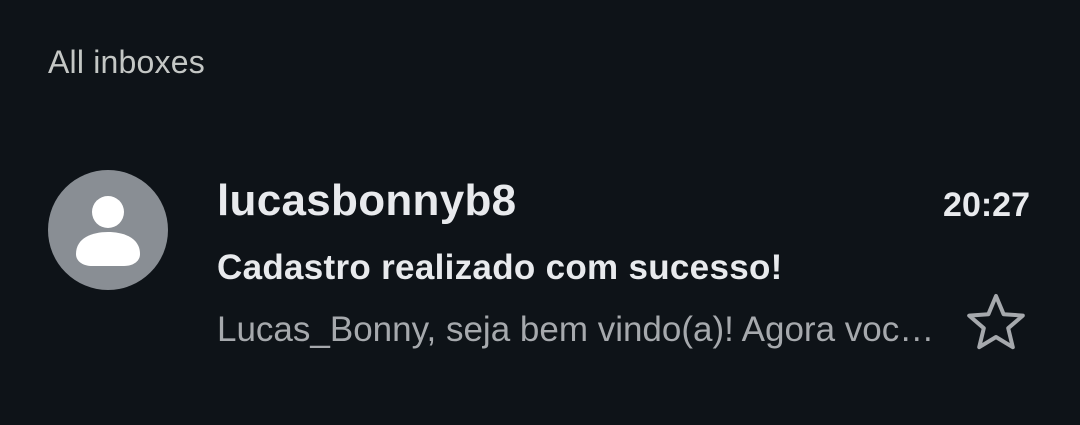 Image resolution: width=1080 pixels, height=425 pixels. I want to click on star-button, so click(996, 322).